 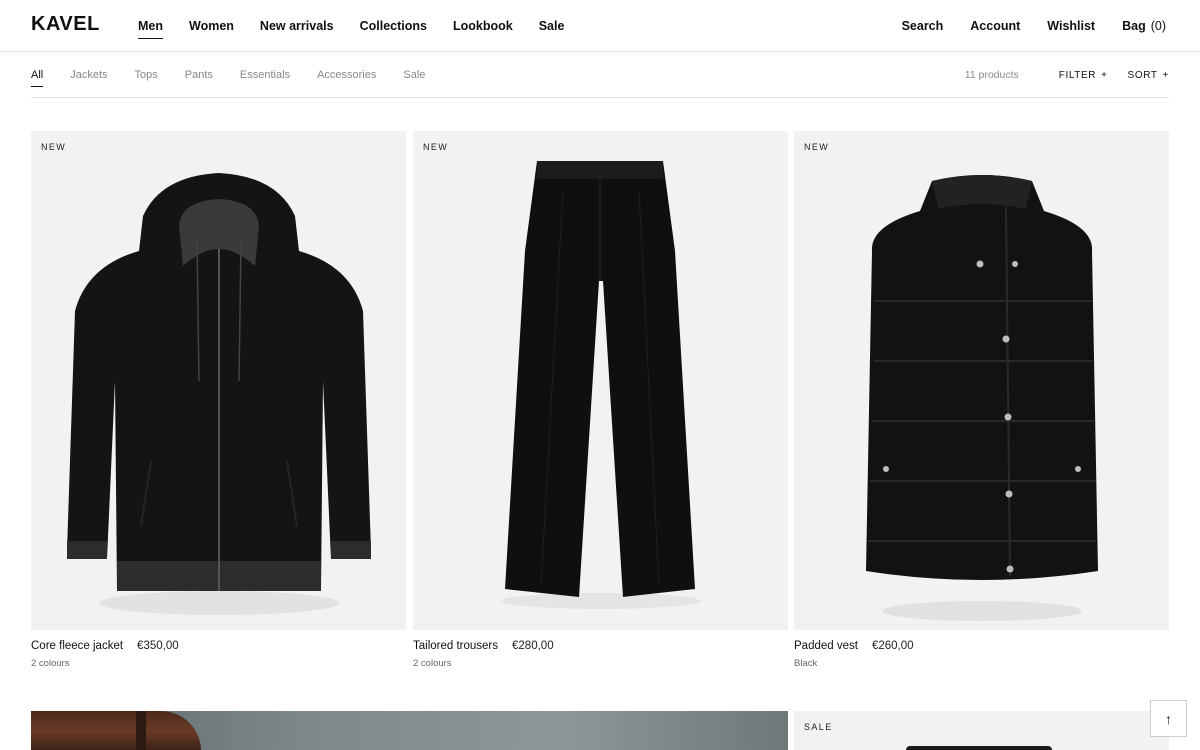 I want to click on filter-label: FILTER, so click(x=1077, y=75).